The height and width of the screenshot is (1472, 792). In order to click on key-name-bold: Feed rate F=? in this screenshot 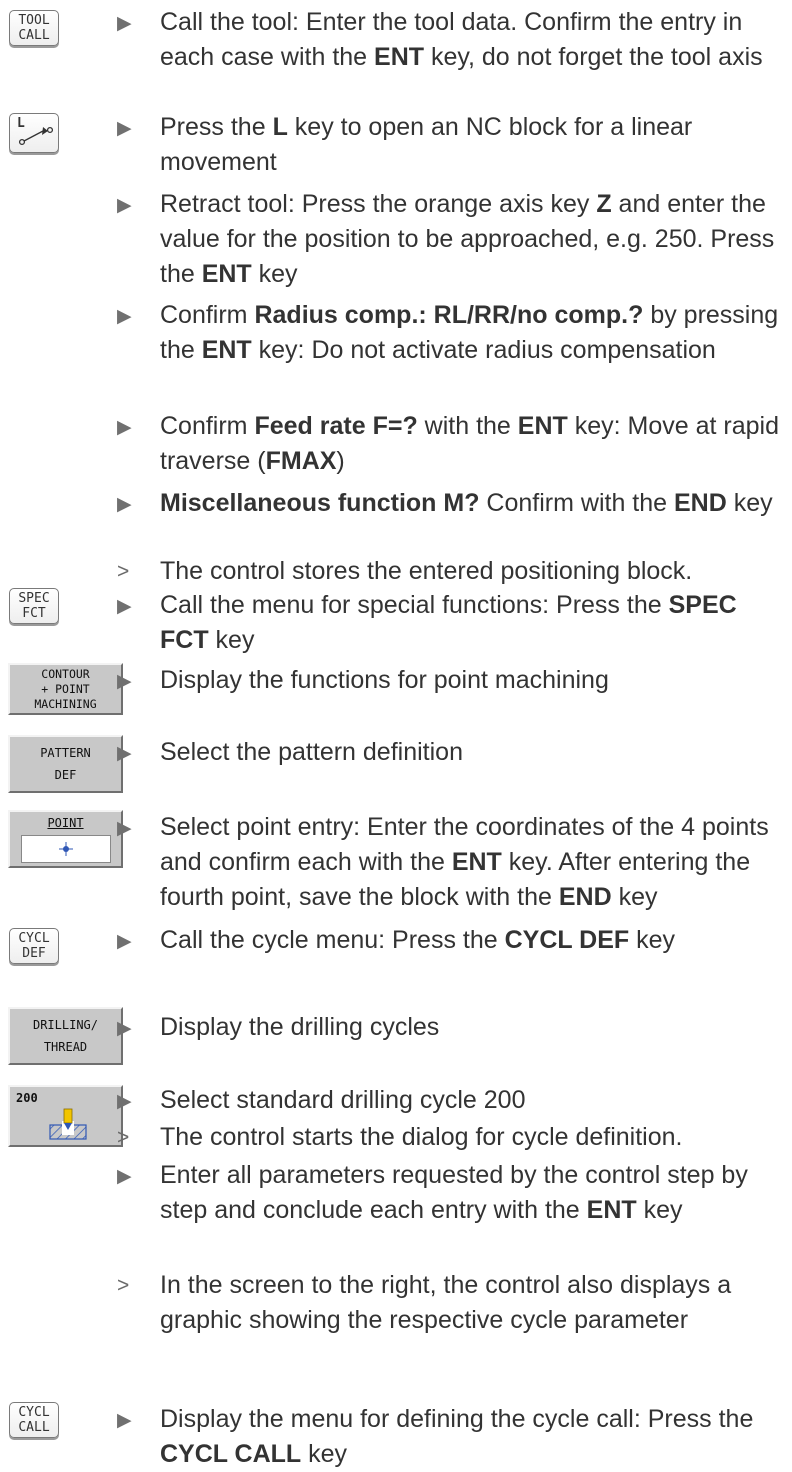, I will do `click(336, 426)`.